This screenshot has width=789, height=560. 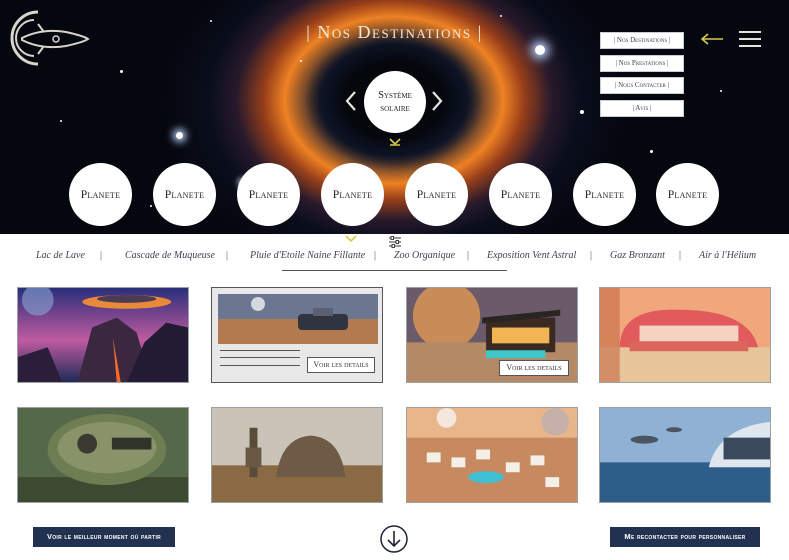 What do you see at coordinates (750, 40) in the screenshot?
I see `hamburger-menu-icon` at bounding box center [750, 40].